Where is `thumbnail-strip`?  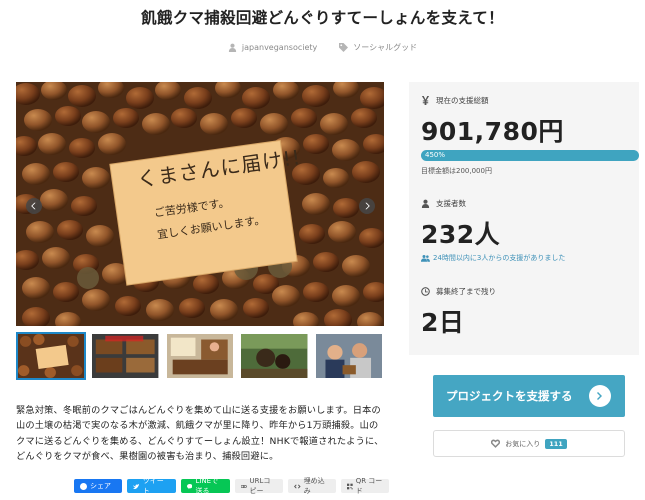
thumbnail-strip is located at coordinates (200, 356).